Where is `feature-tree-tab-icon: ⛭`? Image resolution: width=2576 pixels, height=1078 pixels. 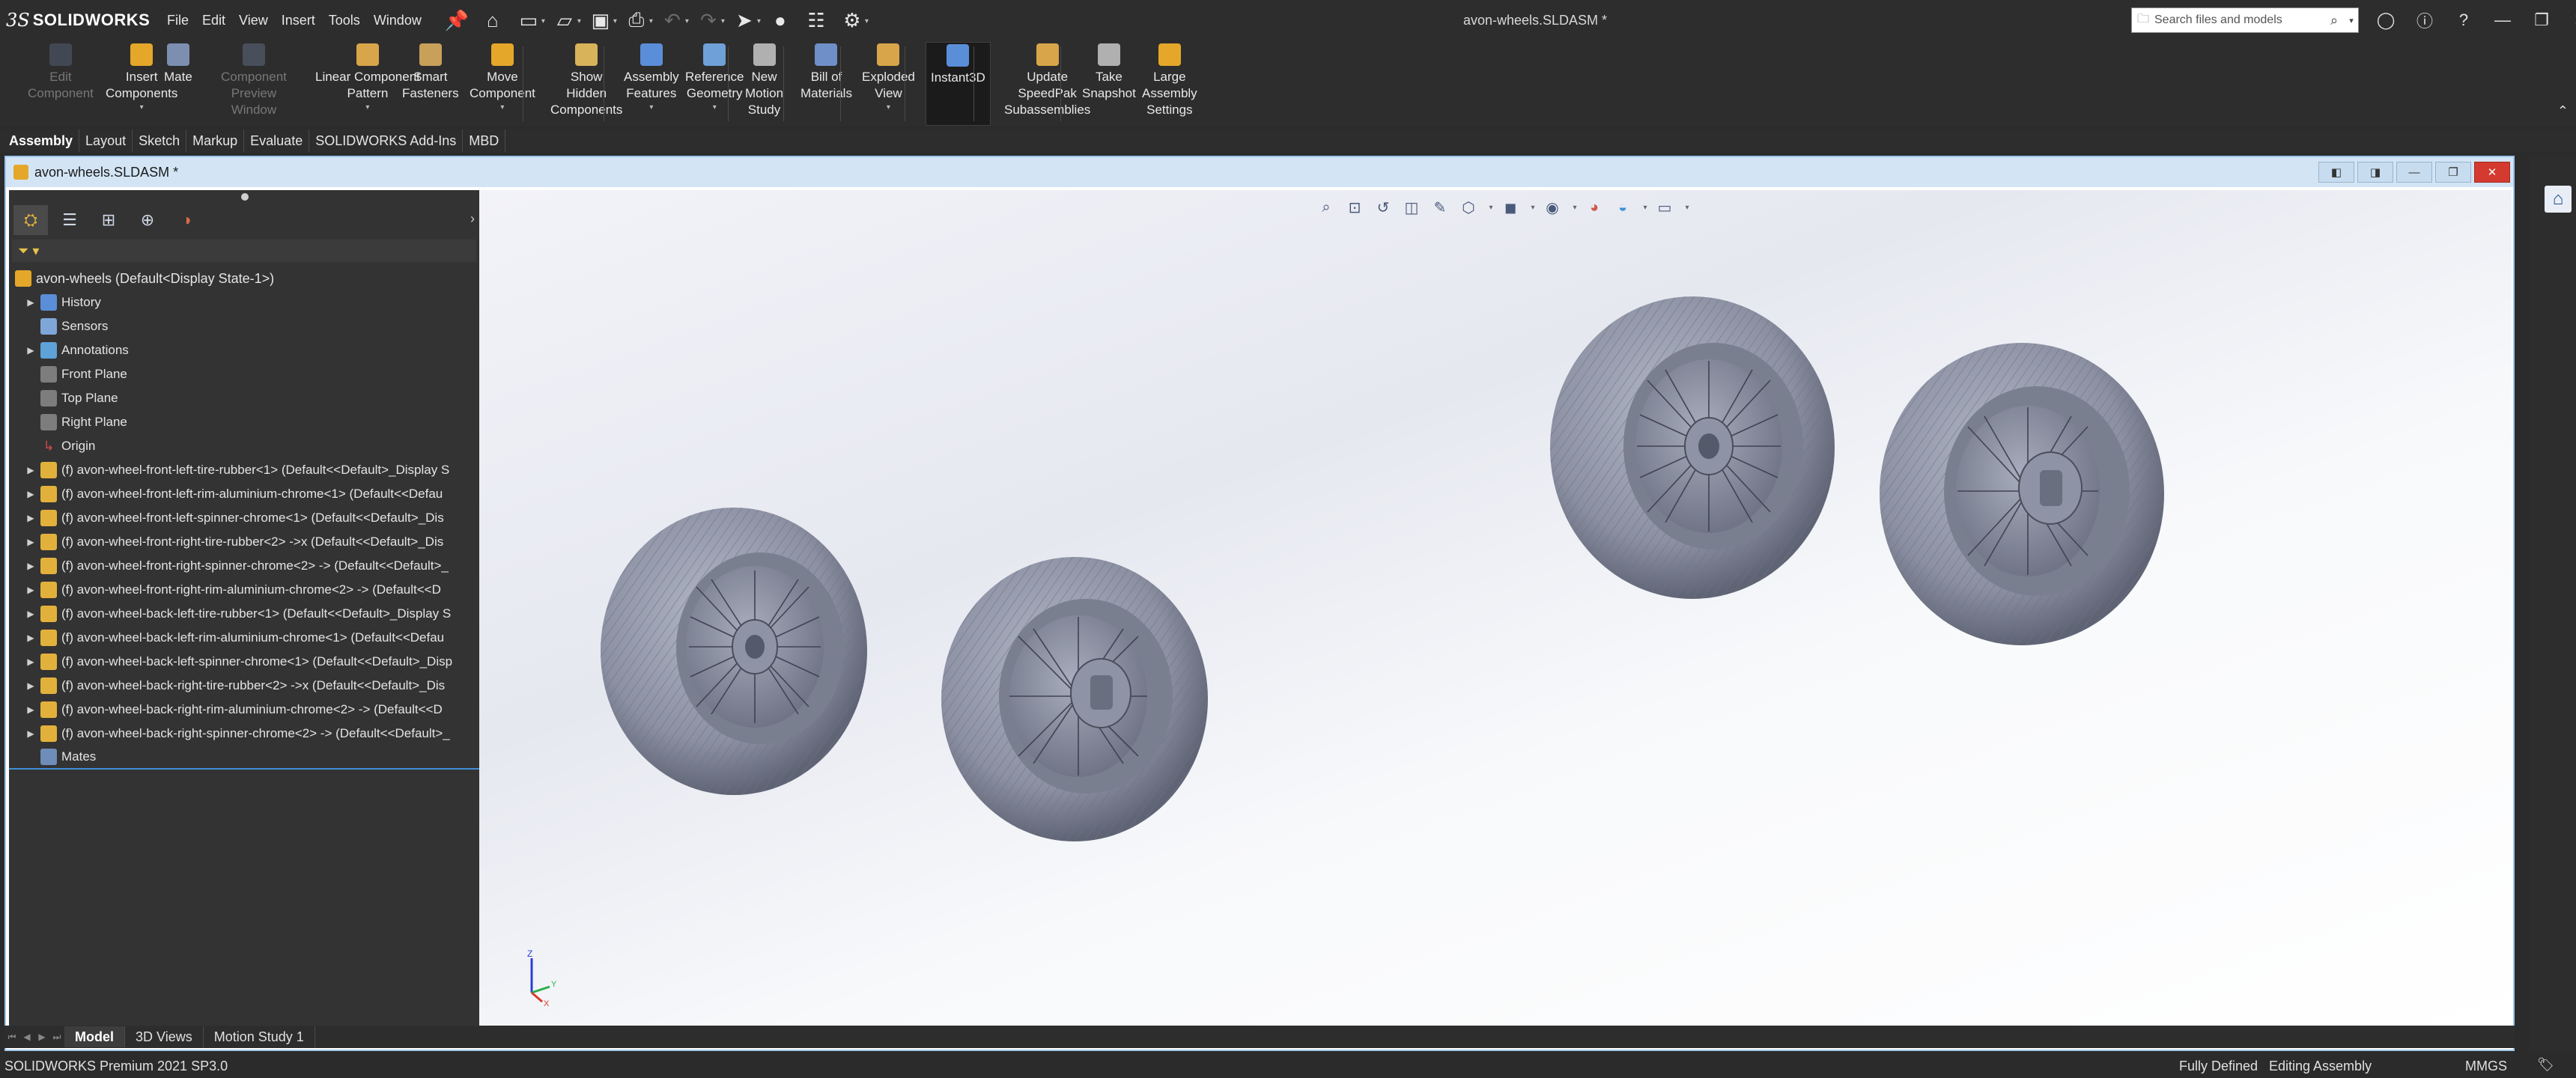
feature-tree-tab-icon: ⛭ is located at coordinates (30, 220).